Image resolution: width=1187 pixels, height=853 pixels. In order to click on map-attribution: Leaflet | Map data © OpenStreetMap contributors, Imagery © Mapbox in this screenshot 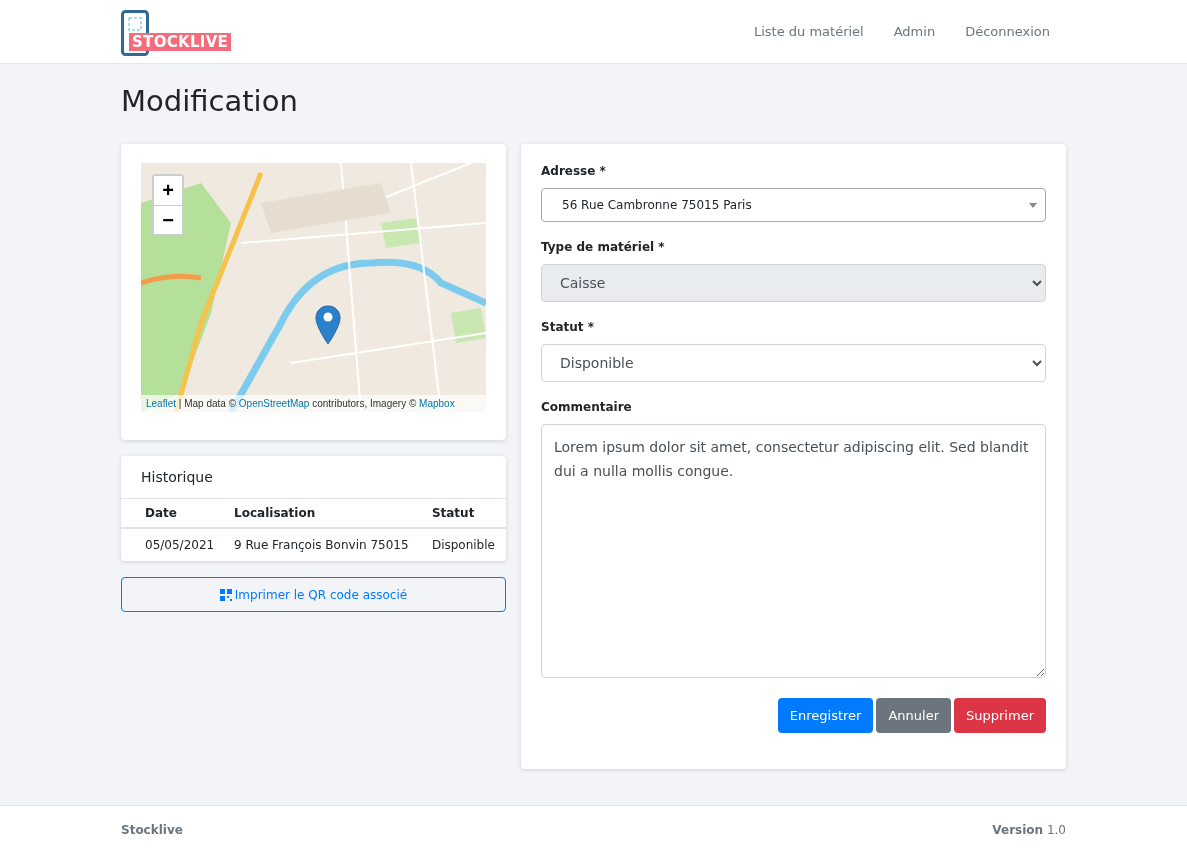, I will do `click(313, 403)`.